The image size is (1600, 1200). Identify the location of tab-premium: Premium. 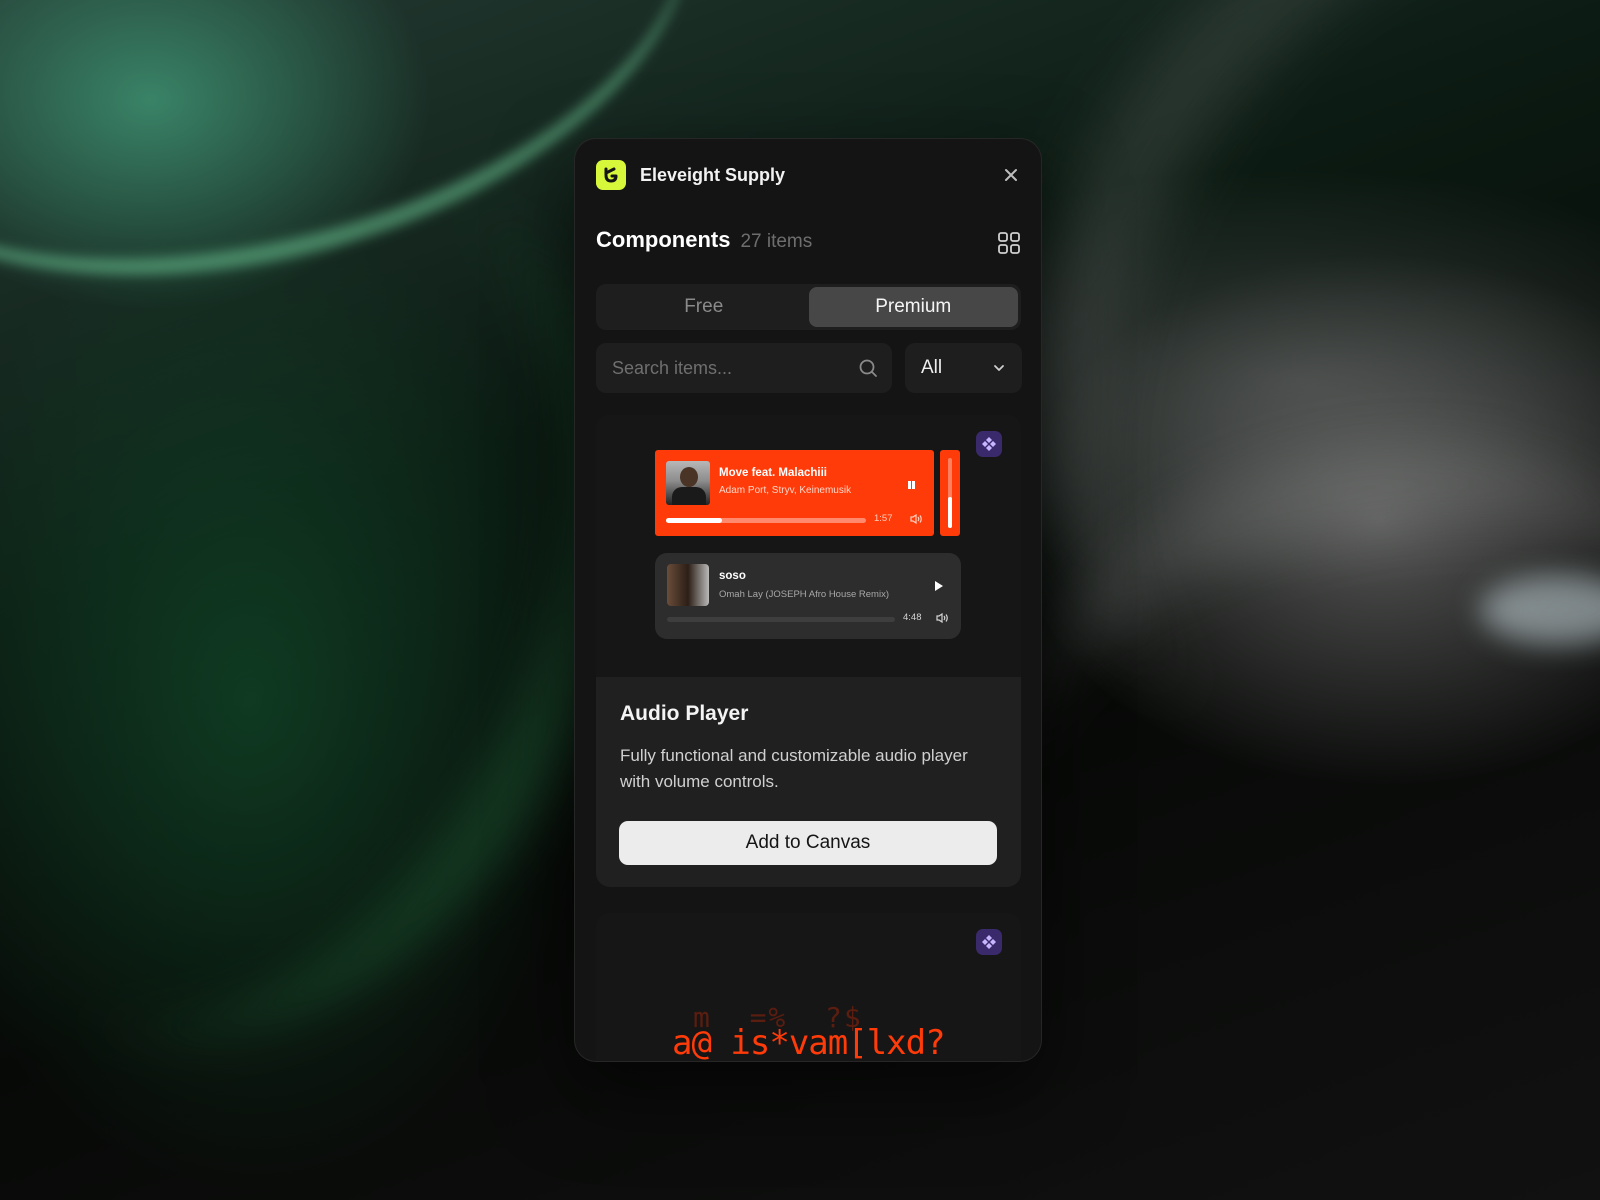
(913, 307).